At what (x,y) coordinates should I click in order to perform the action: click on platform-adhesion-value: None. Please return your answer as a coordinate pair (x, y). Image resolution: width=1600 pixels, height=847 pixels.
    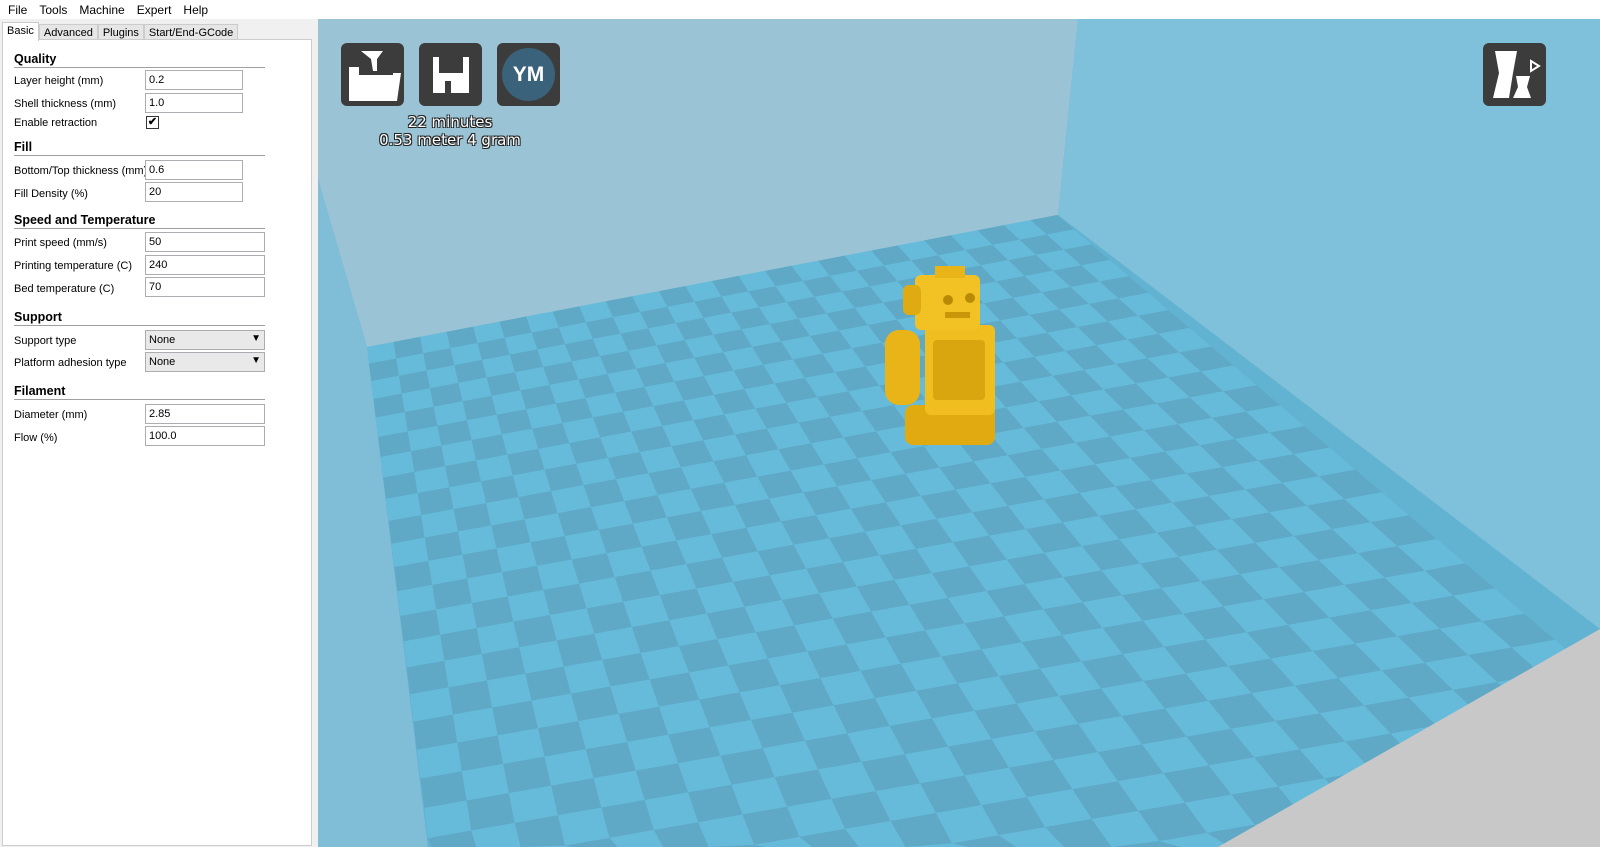
    Looking at the image, I should click on (162, 362).